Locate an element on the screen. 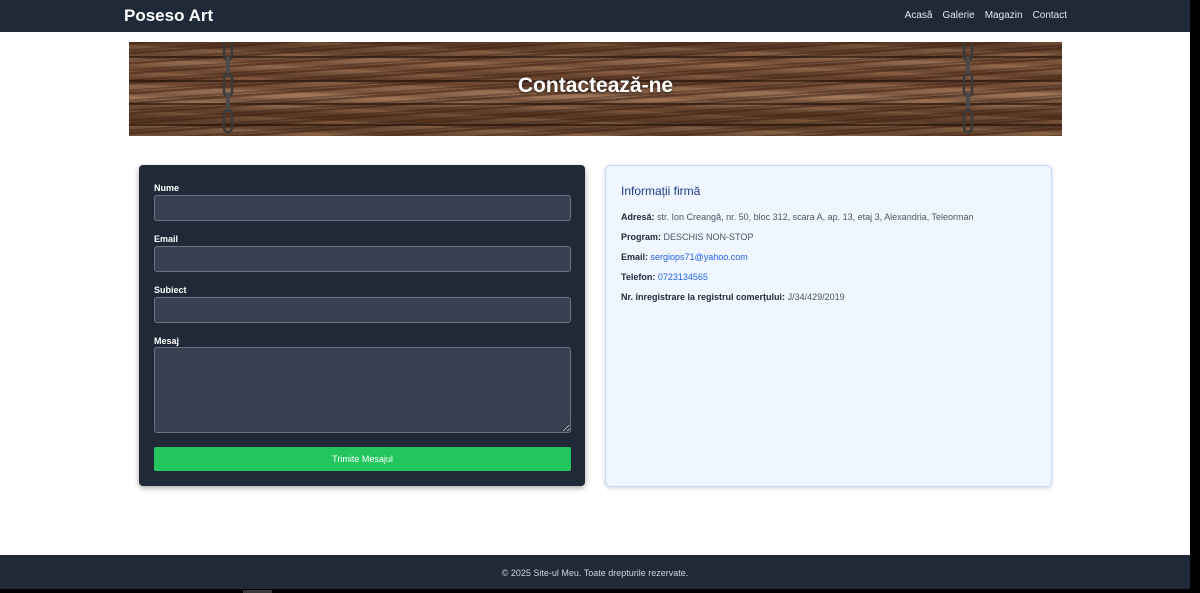  nav-link-magazin: Magazin is located at coordinates (1004, 15).